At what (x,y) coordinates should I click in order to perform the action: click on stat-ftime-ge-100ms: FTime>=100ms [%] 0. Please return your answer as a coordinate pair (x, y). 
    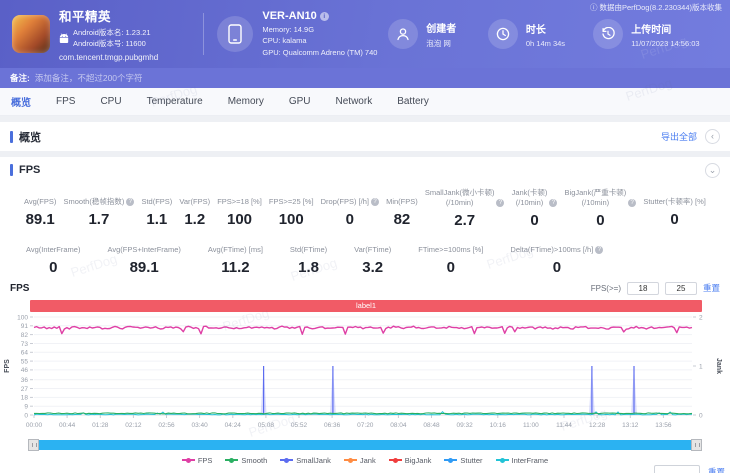
    Looking at the image, I should click on (451, 260).